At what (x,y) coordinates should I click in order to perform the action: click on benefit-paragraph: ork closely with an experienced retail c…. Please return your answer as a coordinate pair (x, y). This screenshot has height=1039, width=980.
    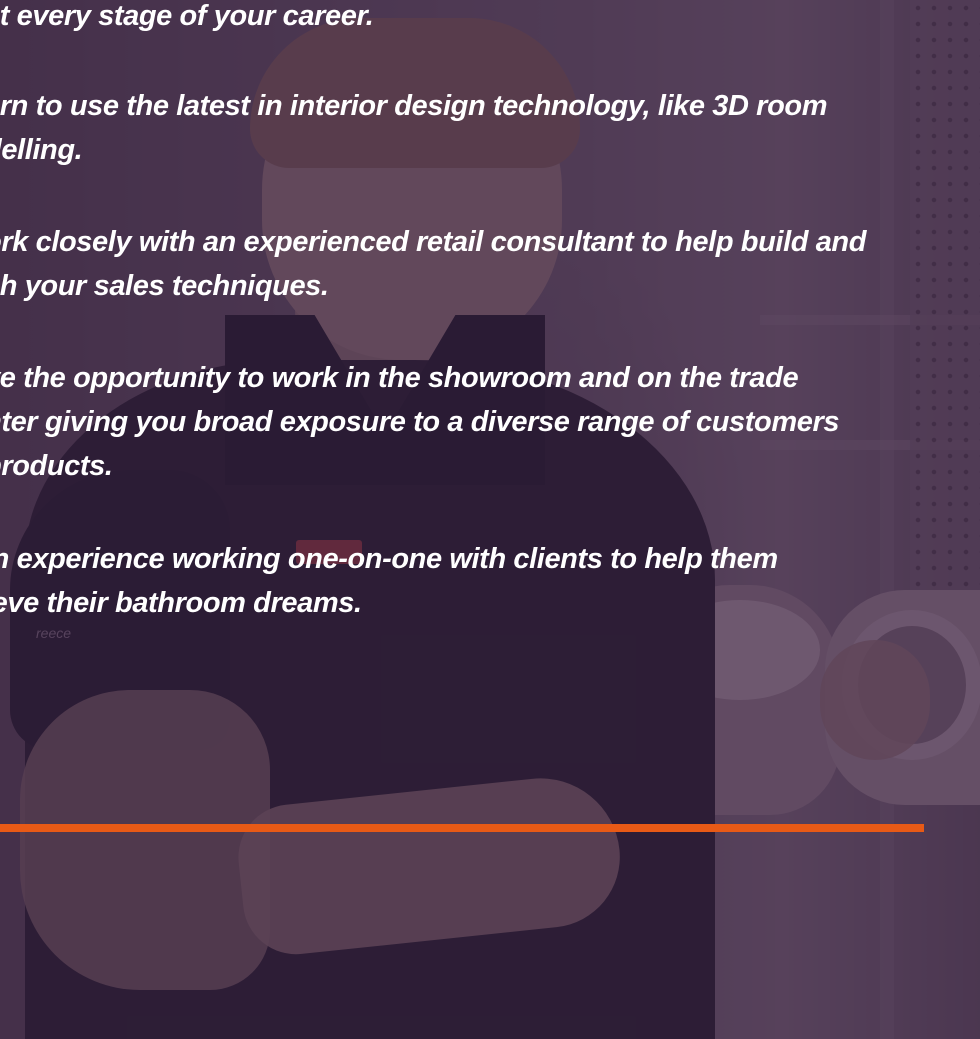
    Looking at the image, I should click on (433, 264).